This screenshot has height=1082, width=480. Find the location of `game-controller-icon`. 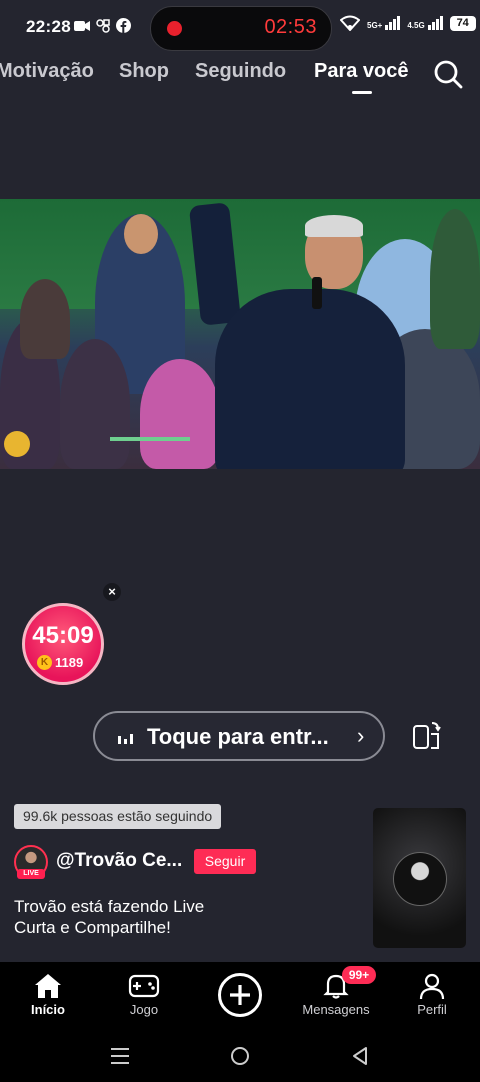

game-controller-icon is located at coordinates (144, 986).